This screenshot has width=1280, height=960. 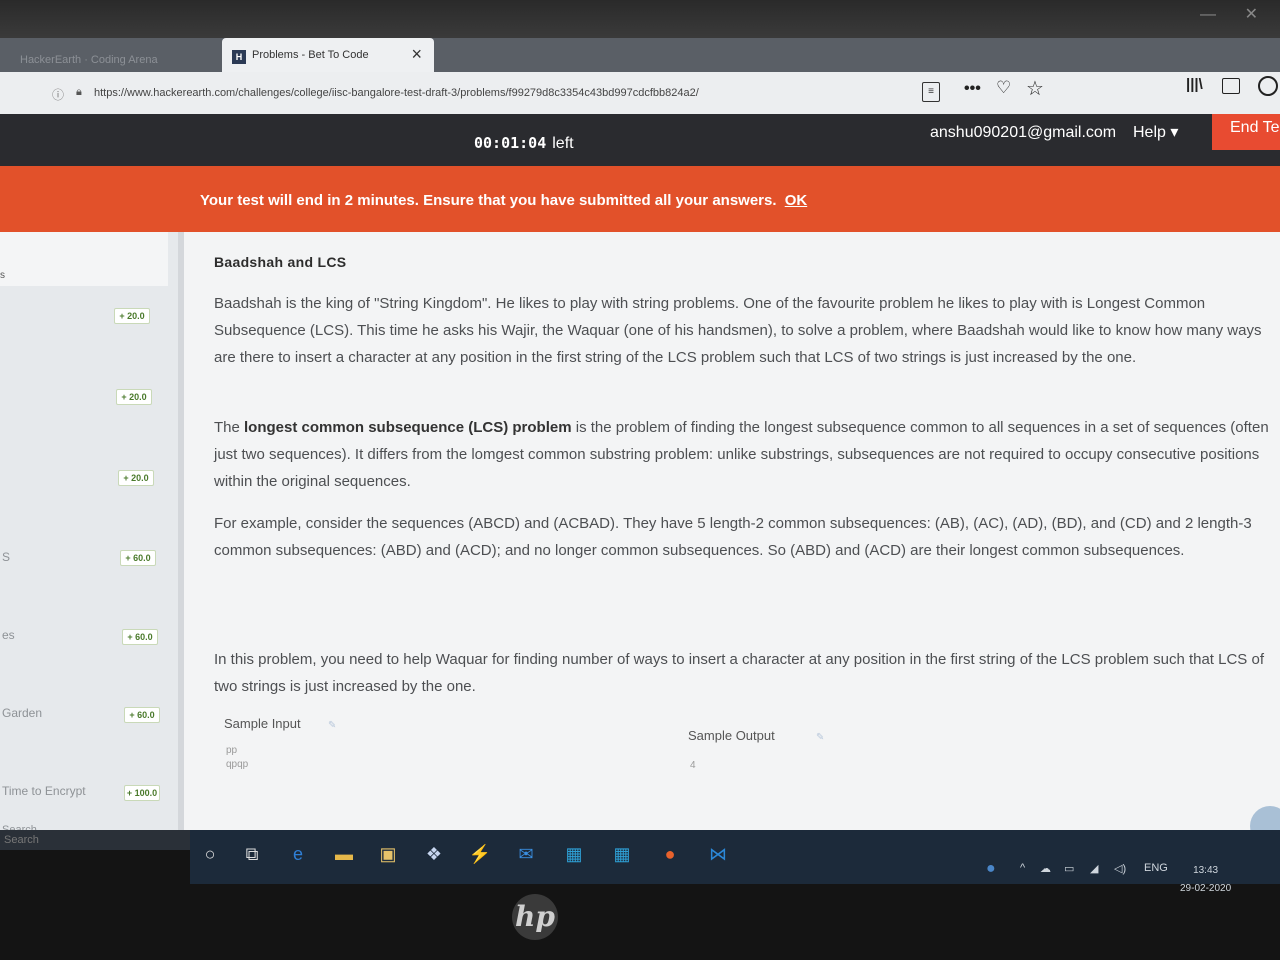 I want to click on sample-output-value: 4, so click(x=693, y=765).